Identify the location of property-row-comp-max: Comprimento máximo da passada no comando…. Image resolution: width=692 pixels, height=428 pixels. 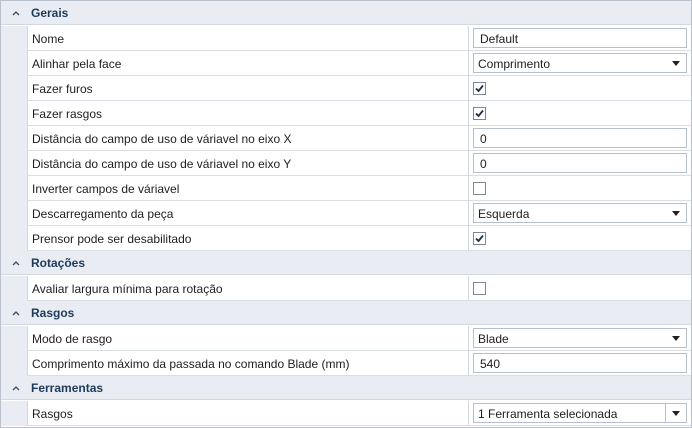
(346, 363).